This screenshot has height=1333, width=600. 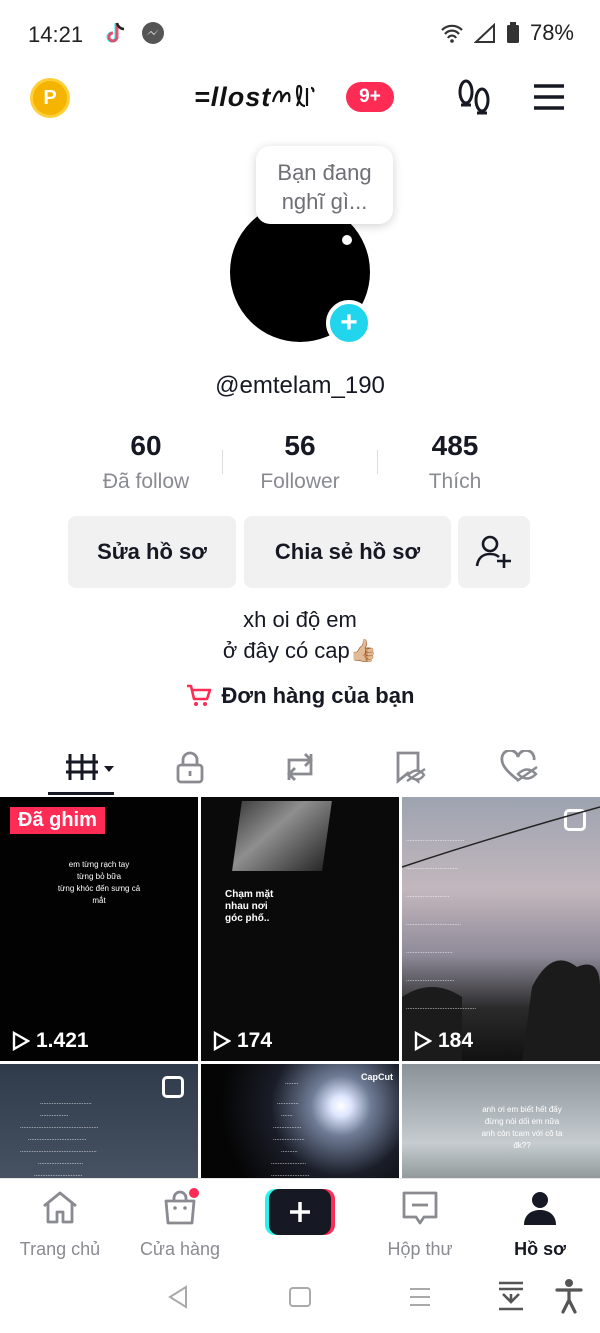 What do you see at coordinates (57, 820) in the screenshot?
I see `pinned-badge: Đã ghim` at bounding box center [57, 820].